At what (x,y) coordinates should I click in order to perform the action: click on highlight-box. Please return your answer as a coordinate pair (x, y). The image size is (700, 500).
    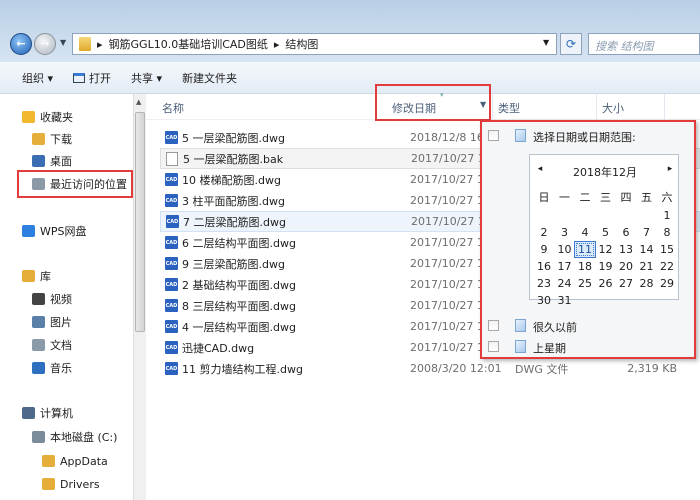
    Looking at the image, I should click on (433, 102).